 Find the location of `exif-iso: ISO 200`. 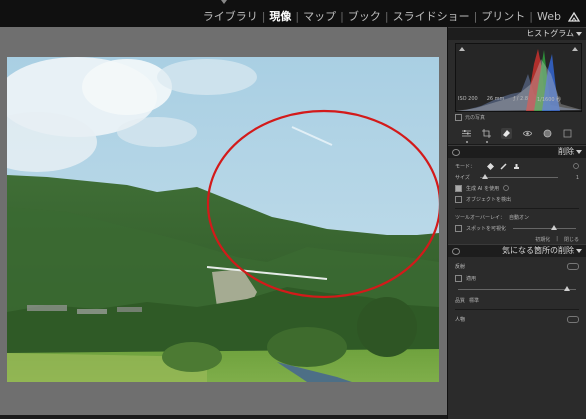

exif-iso: ISO 200 is located at coordinates (468, 99).